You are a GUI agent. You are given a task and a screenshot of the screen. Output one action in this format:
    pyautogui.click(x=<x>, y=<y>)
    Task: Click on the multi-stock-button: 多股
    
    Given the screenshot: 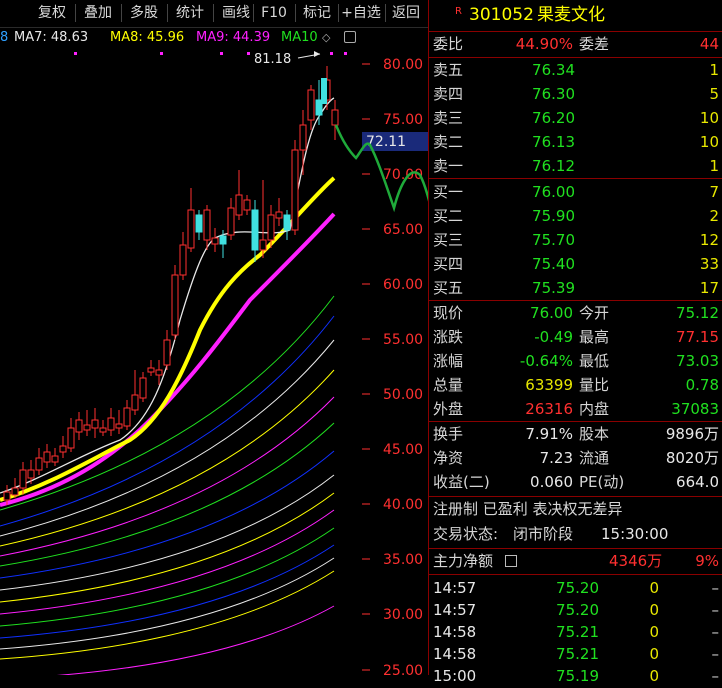 What is the action you would take?
    pyautogui.click(x=144, y=13)
    